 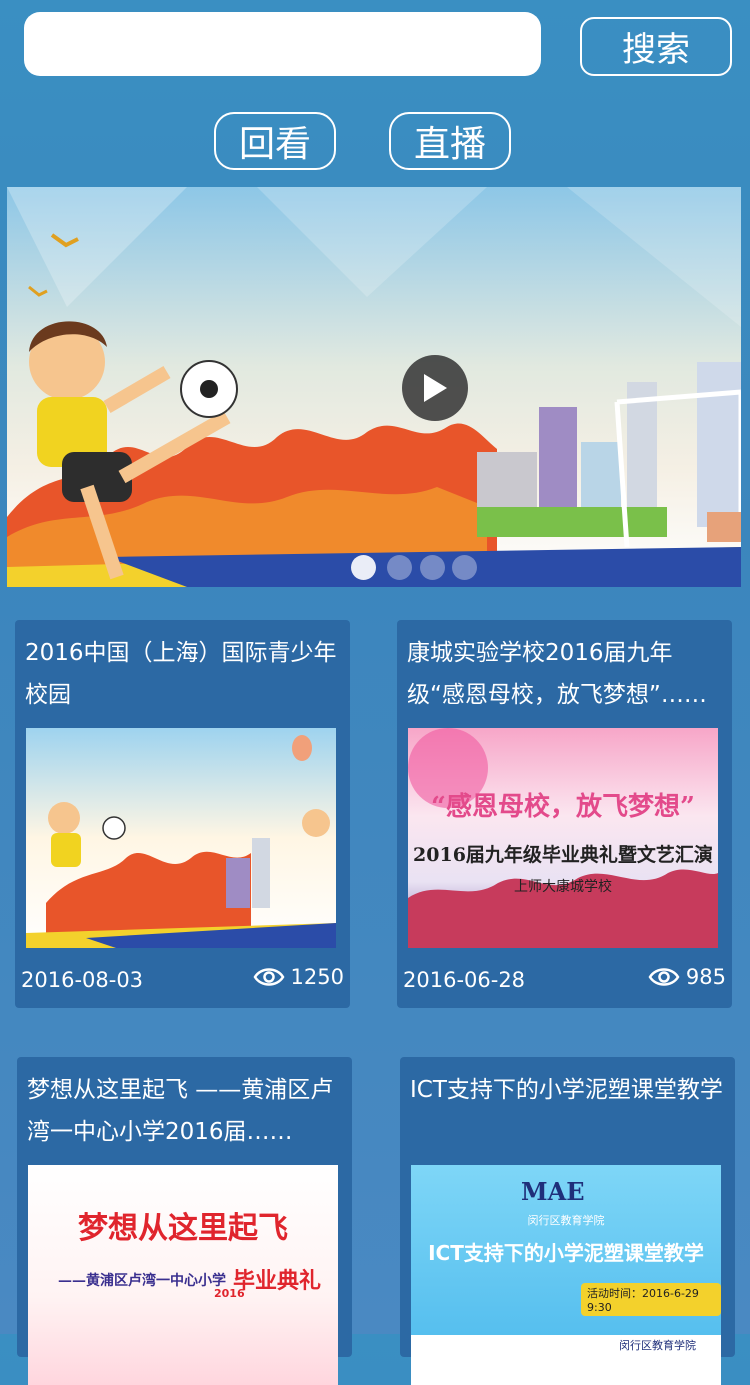 I want to click on thumb-headline: ICT支持下的小学泥塑课堂教学, so click(x=566, y=1253).